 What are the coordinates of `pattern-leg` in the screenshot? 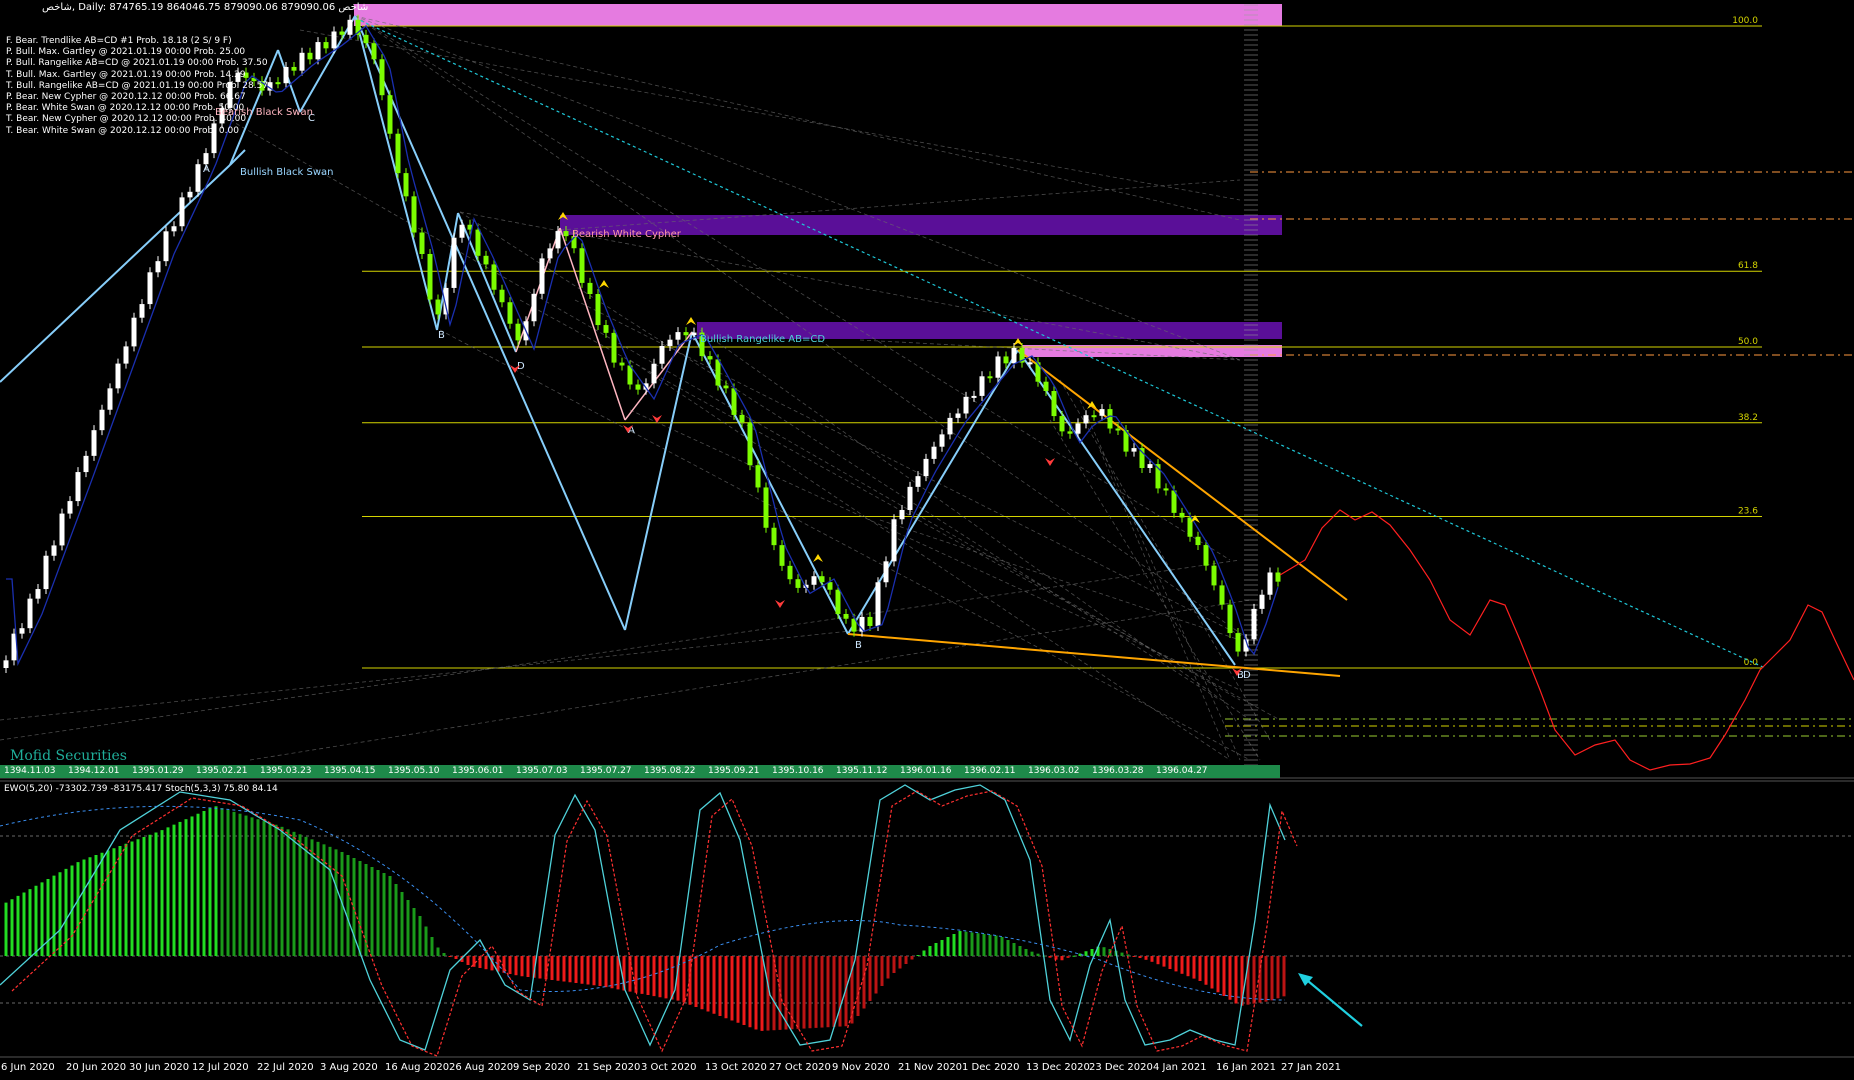 It's located at (487, 282).